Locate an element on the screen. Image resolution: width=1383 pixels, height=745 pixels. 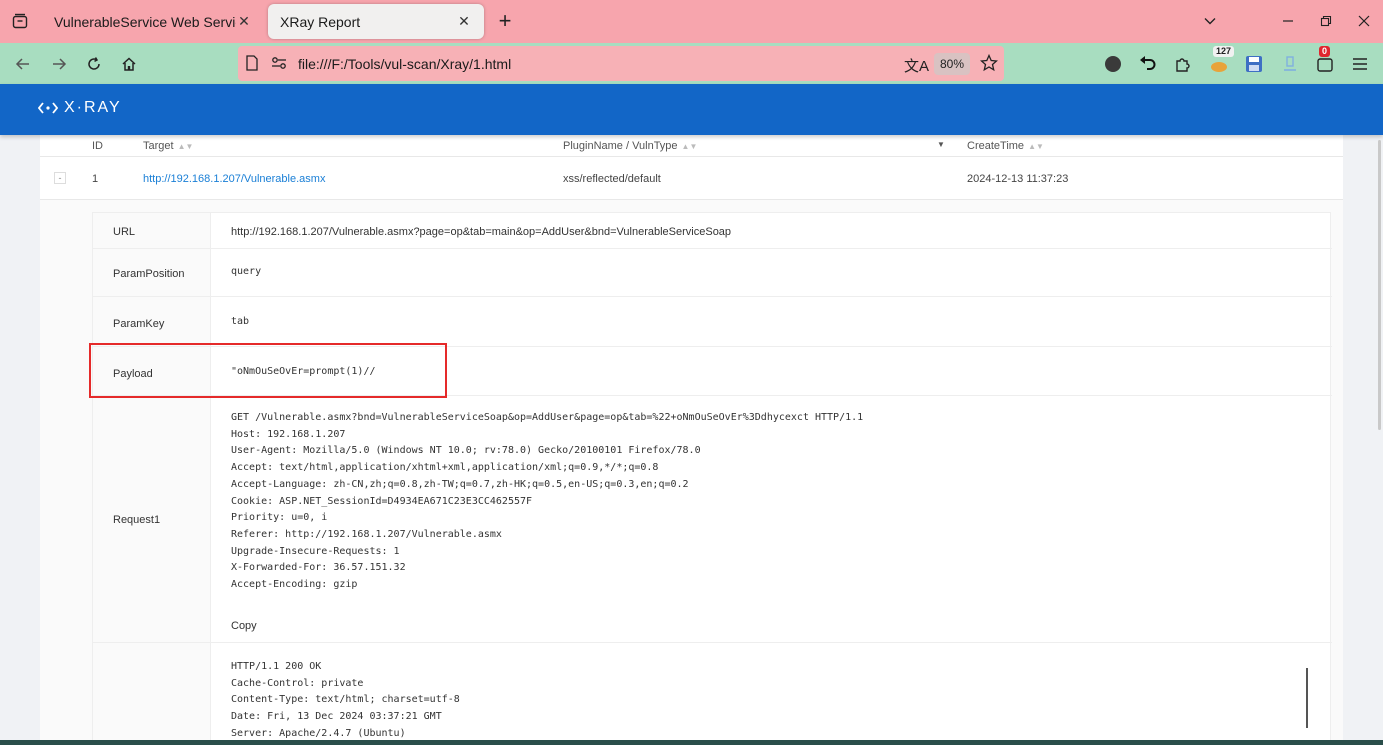
detail-row-paramposition: ParamPosition query is located at coordinates (712, 273).